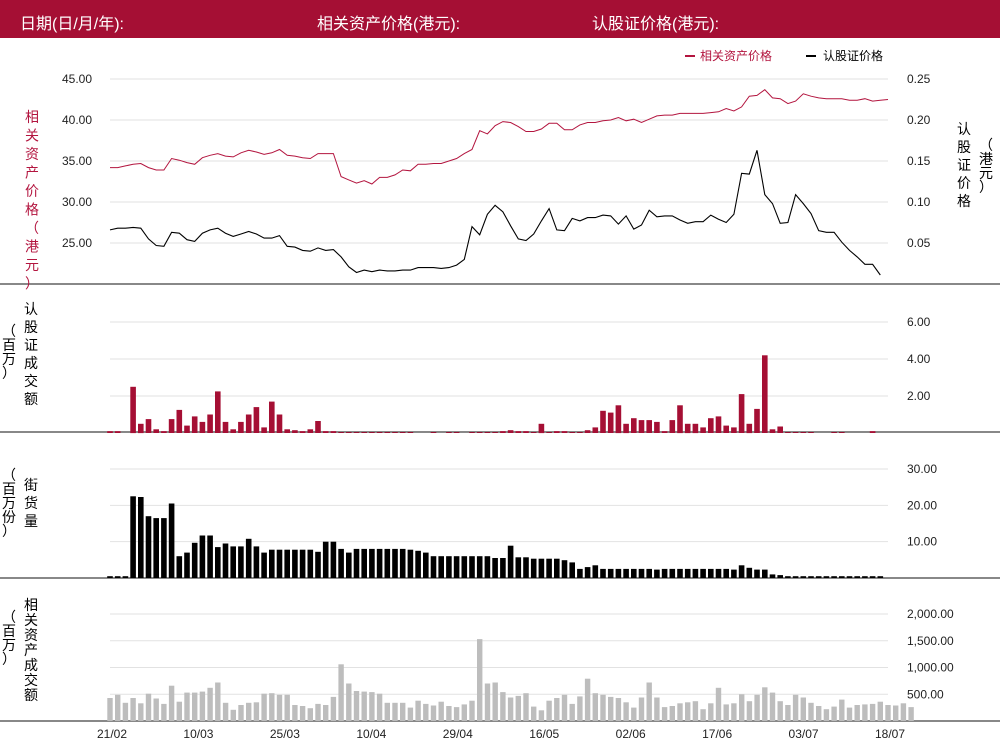  Describe the element at coordinates (32, 200) in the screenshot. I see `left-axis-label: 相关资产价格（港元）` at that location.